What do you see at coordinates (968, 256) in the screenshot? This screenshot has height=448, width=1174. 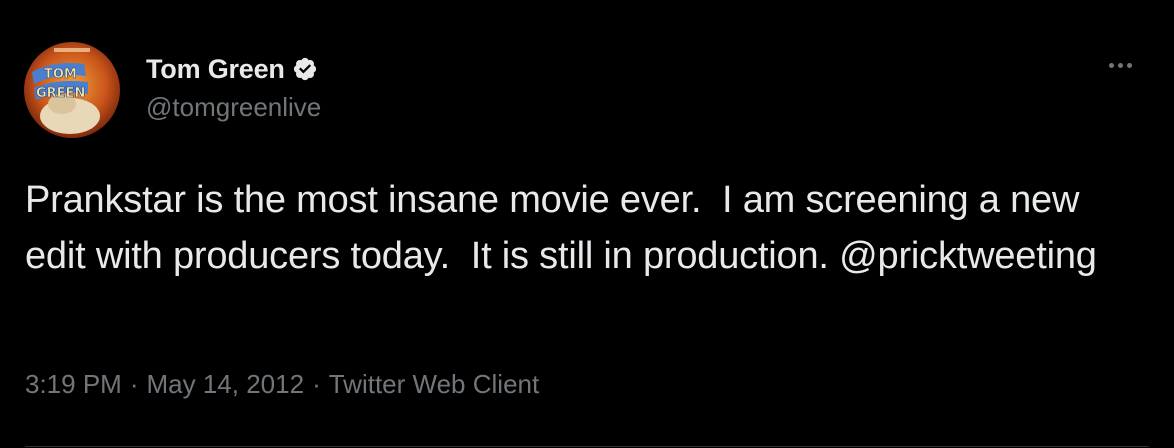 I see `mention-link: @pricktweeting` at bounding box center [968, 256].